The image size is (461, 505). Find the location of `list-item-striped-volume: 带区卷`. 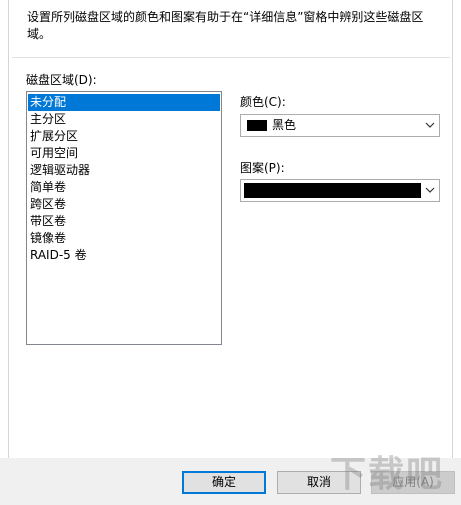

list-item-striped-volume: 带区卷 is located at coordinates (124, 221).